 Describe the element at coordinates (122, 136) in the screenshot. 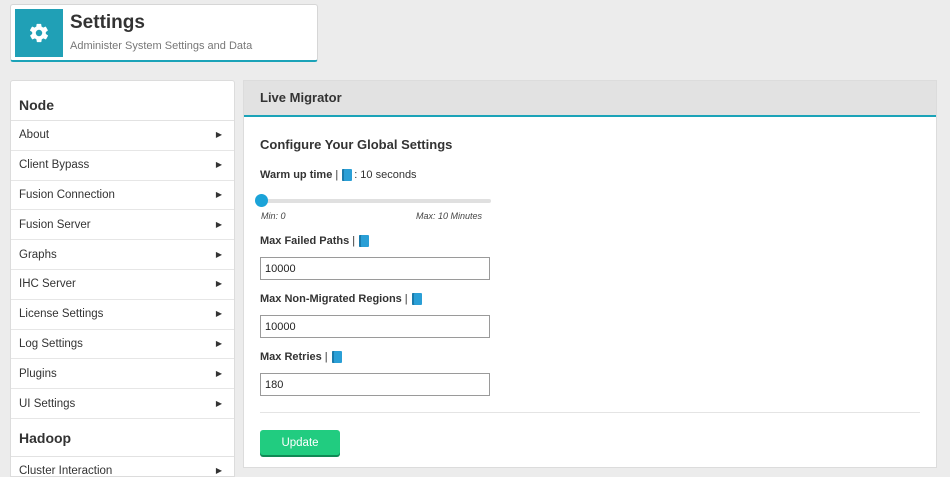

I see `sidebar-item-about: About ▶` at that location.